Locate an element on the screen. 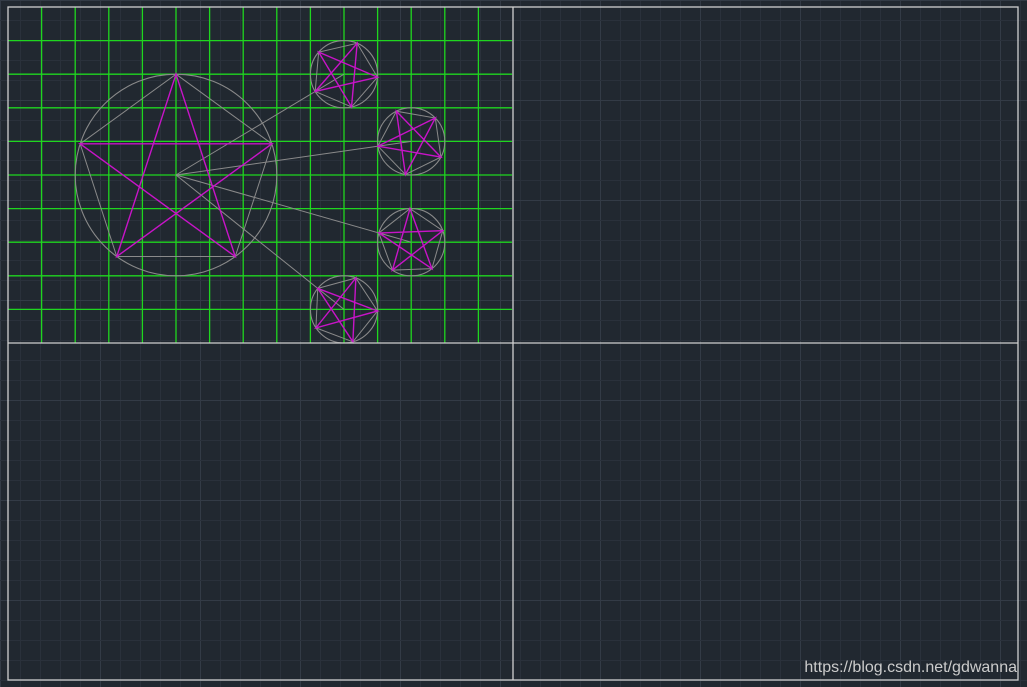 The height and width of the screenshot is (687, 1027). watermark-text: https://blog.csdn.net/gdwanna is located at coordinates (910, 667).